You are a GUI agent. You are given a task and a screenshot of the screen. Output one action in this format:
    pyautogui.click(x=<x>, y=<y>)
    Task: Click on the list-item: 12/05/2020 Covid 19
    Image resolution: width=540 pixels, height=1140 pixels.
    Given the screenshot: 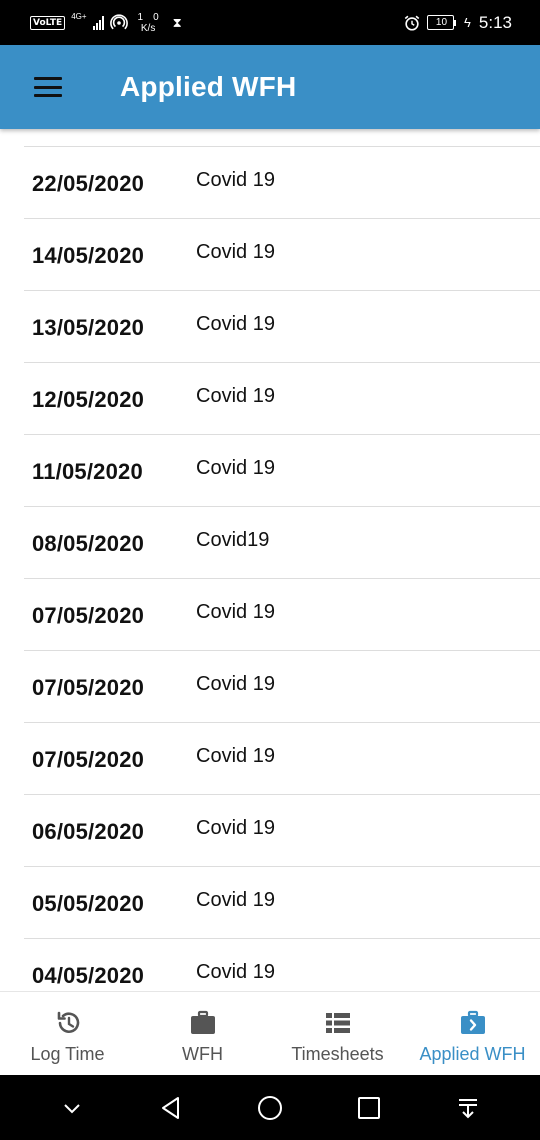 What is the action you would take?
    pyautogui.click(x=282, y=398)
    